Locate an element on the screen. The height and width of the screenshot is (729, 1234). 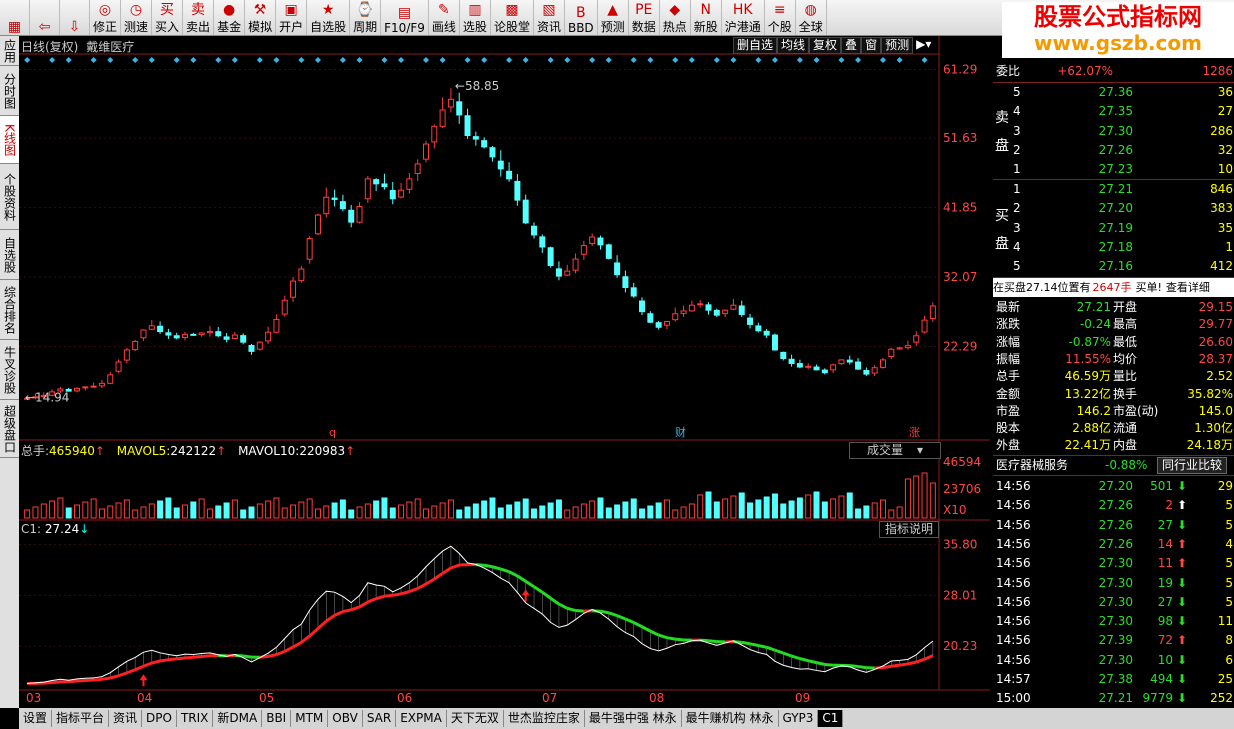
toolbar-button-13: ✎ 画线 is located at coordinates (444, 17).